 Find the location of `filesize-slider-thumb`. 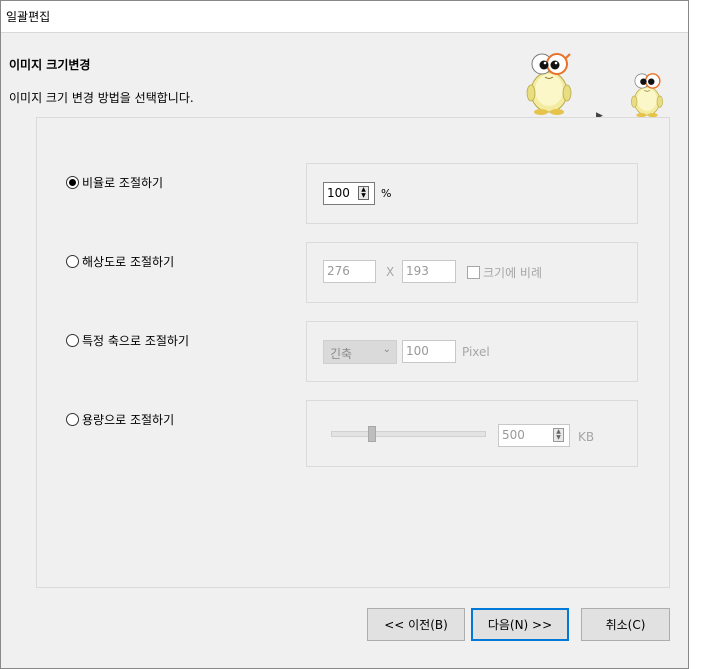

filesize-slider-thumb is located at coordinates (371, 434).